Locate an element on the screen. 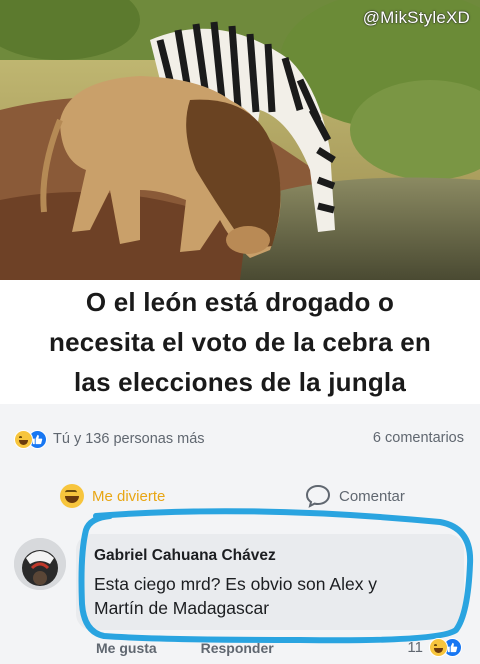 This screenshot has width=480, height=664. post-actions: Me divierte Comentar is located at coordinates (240, 500).